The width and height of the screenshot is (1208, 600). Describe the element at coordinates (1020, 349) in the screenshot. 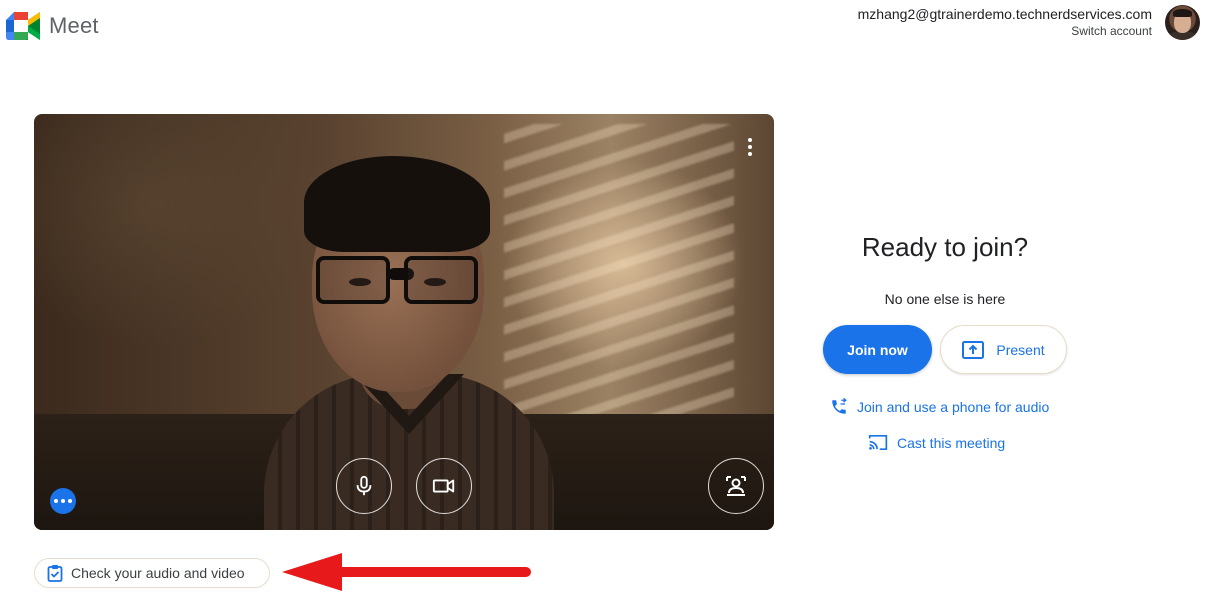

I see `present-label: Present` at that location.